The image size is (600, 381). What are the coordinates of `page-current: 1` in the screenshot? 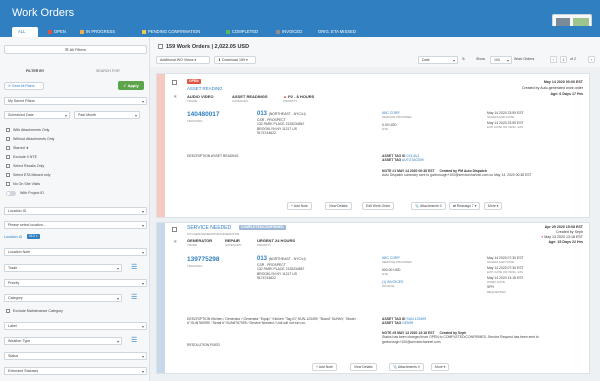 It's located at (563, 59).